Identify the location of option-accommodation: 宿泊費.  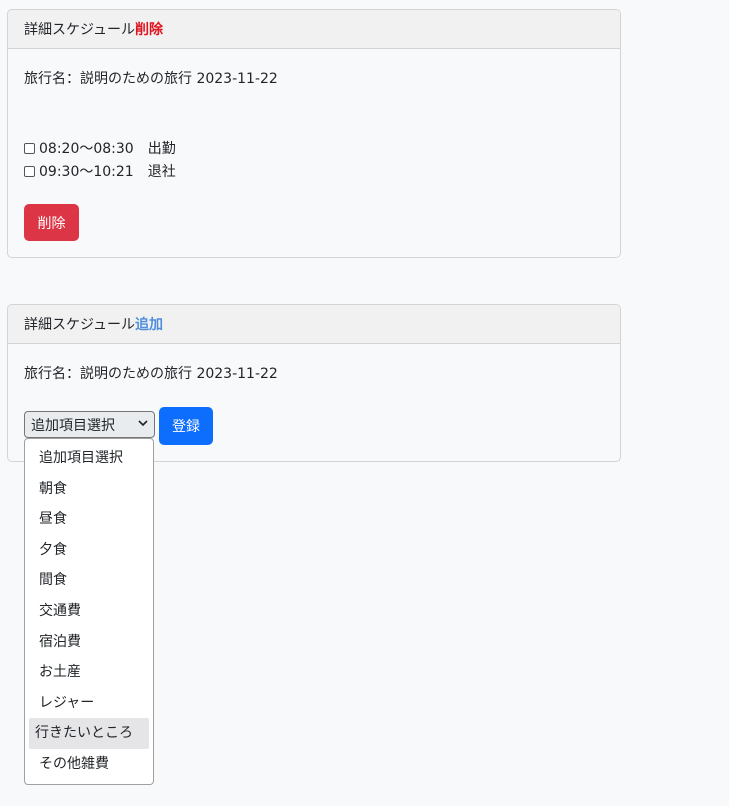
(89, 642).